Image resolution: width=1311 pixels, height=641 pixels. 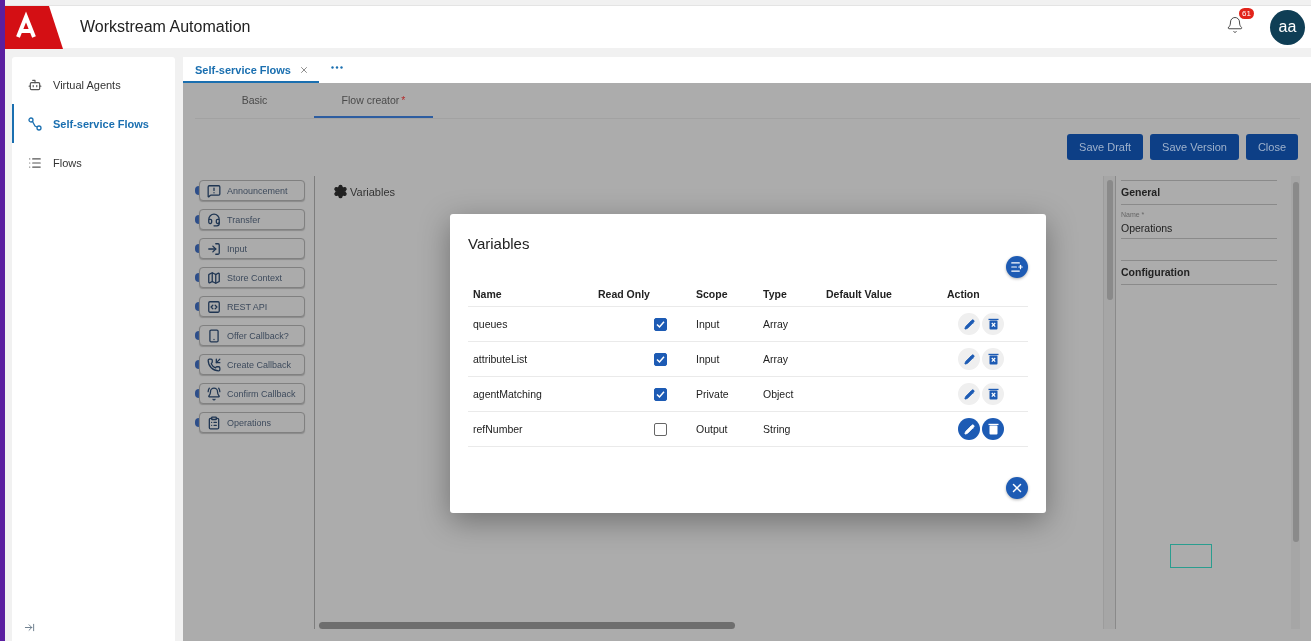 I want to click on dialog-title: Variables, so click(x=499, y=243).